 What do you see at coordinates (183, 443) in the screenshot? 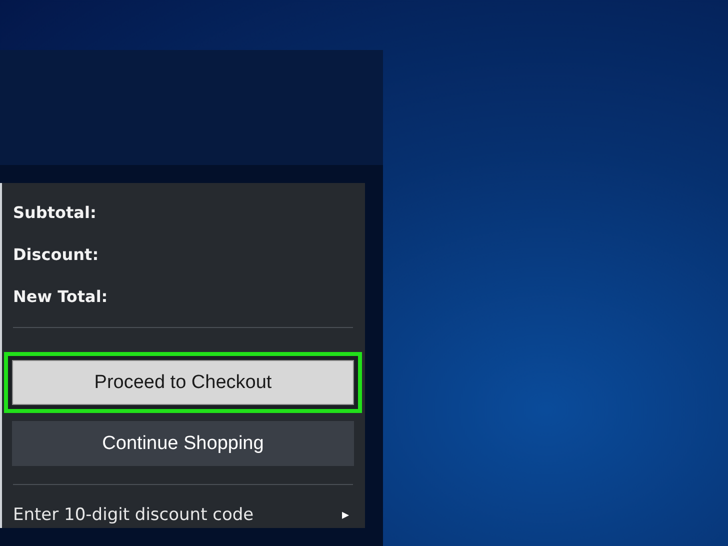
I see `continue-shopping-button: Continue Shopping` at bounding box center [183, 443].